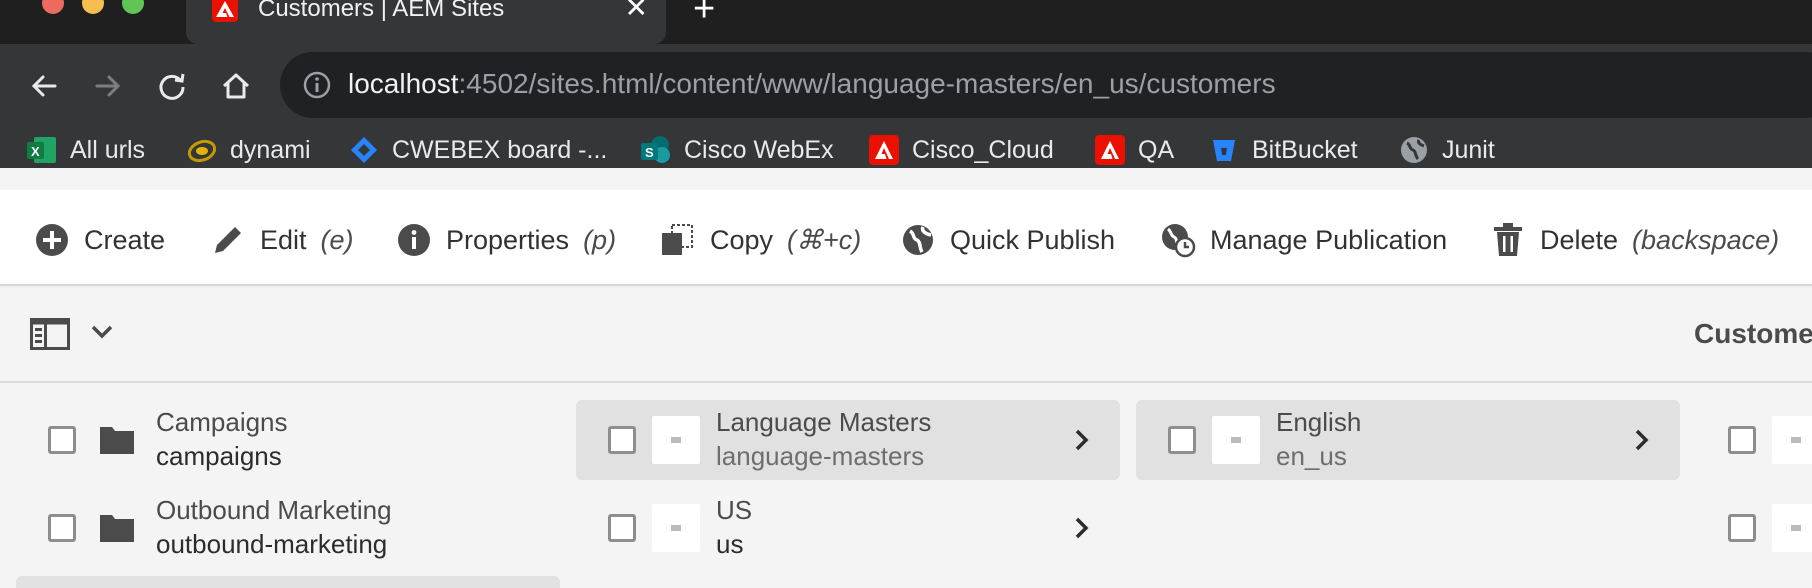  I want to click on new-tab-button: +, so click(704, 14).